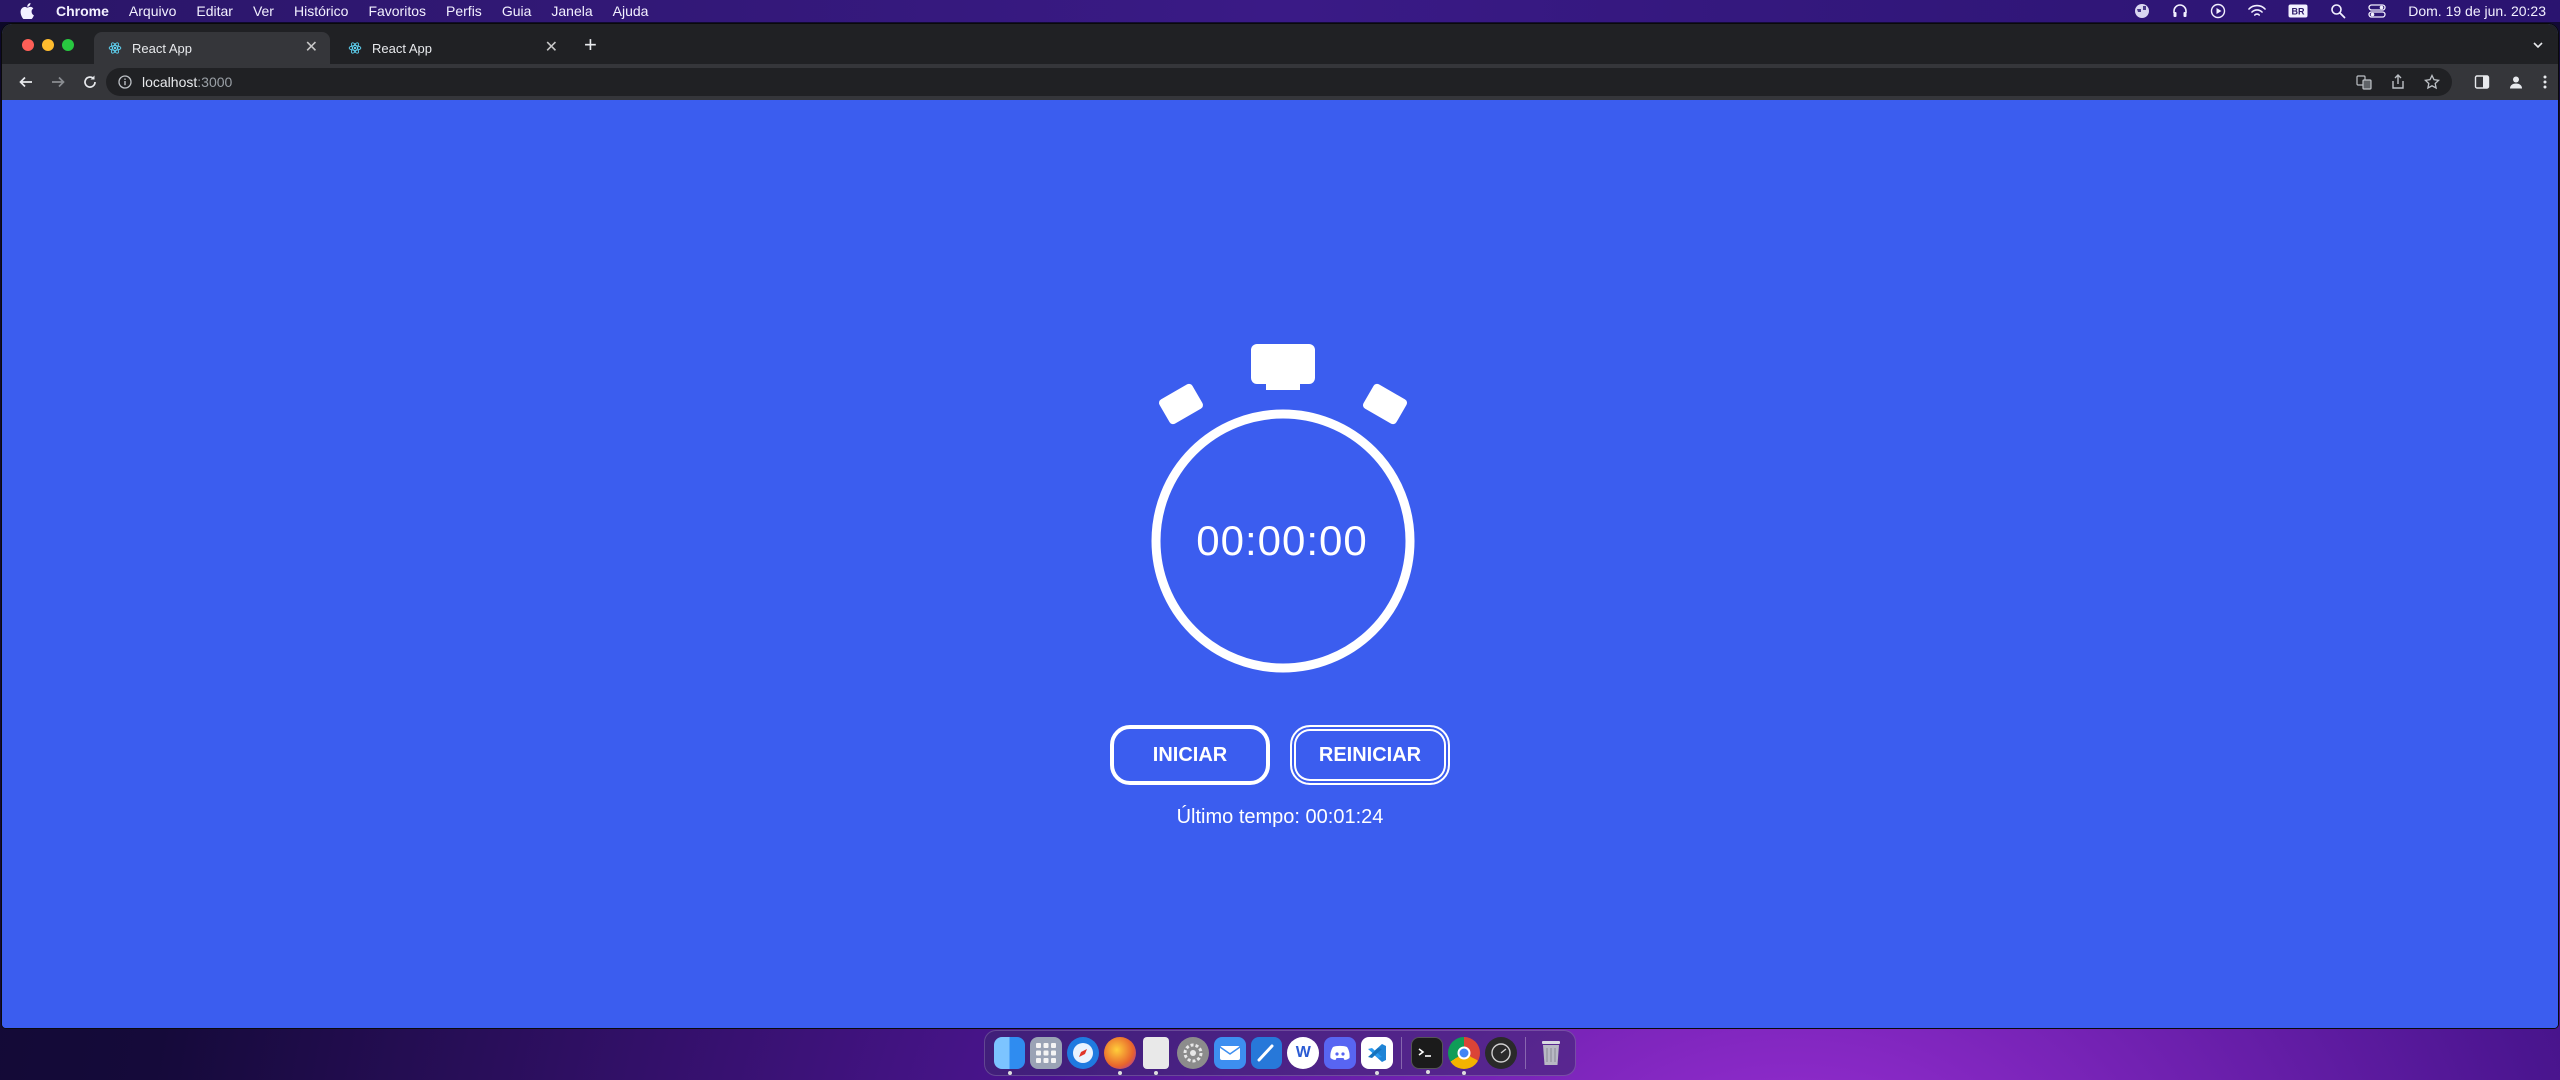 The height and width of the screenshot is (1080, 2560). Describe the element at coordinates (1340, 1053) in the screenshot. I see `dock-discord-icon` at that location.